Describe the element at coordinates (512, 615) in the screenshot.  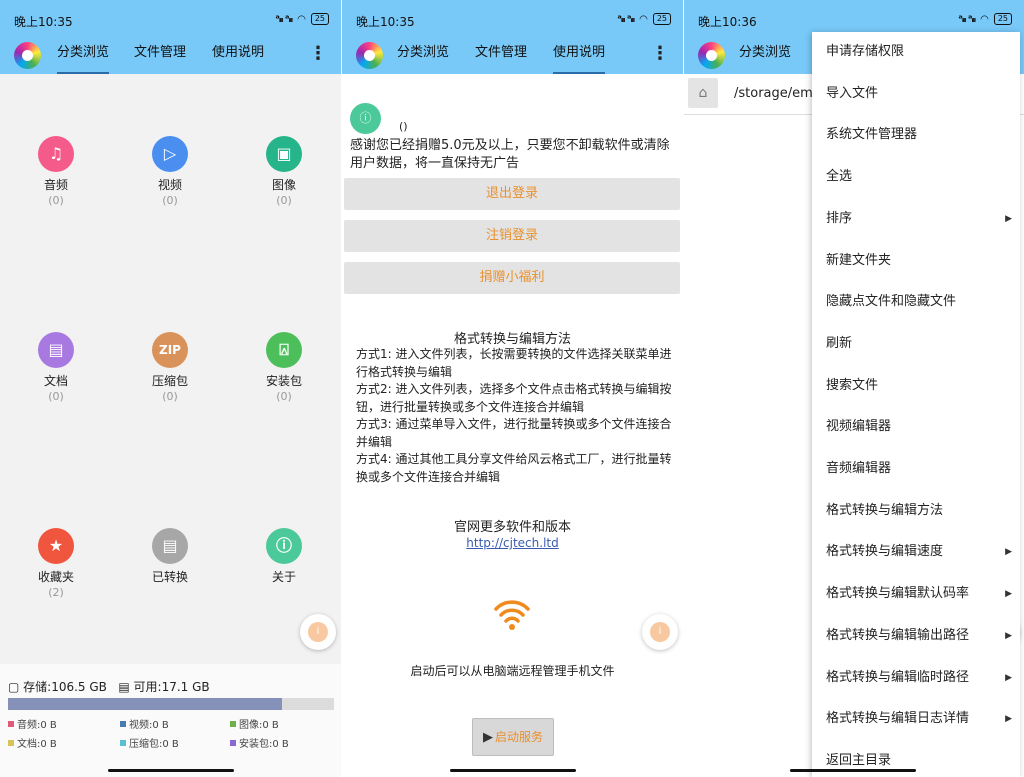
I see `remote-wifi-icon` at that location.